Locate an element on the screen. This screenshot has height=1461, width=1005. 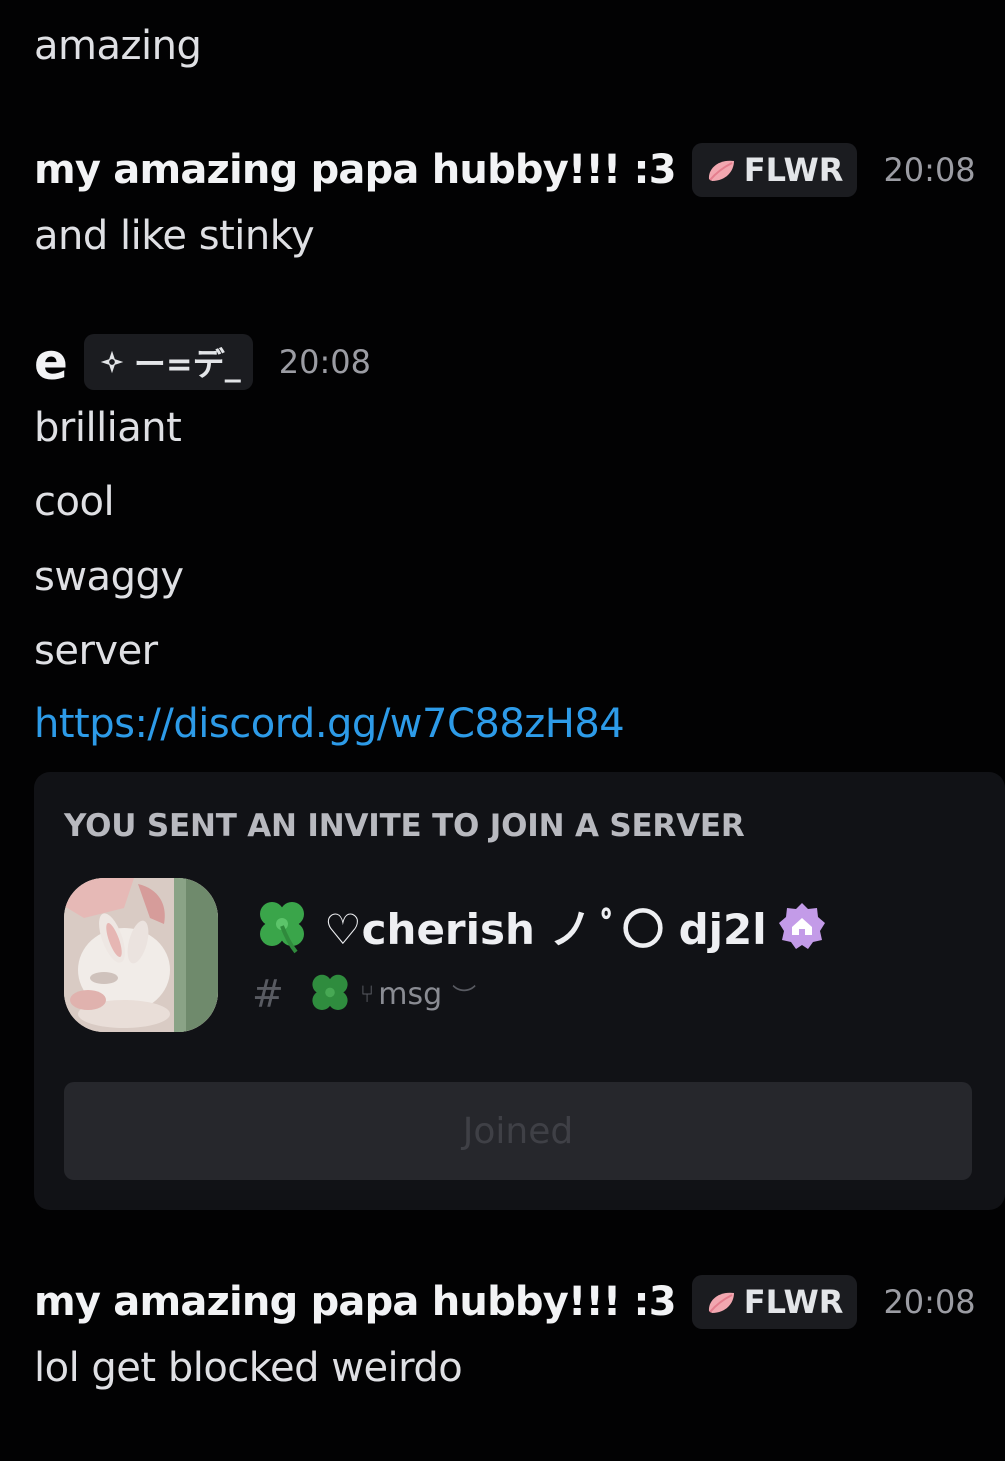
server-name: ♡cherish ノ ﾟ〇 dj2l is located at coordinates (545, 929).